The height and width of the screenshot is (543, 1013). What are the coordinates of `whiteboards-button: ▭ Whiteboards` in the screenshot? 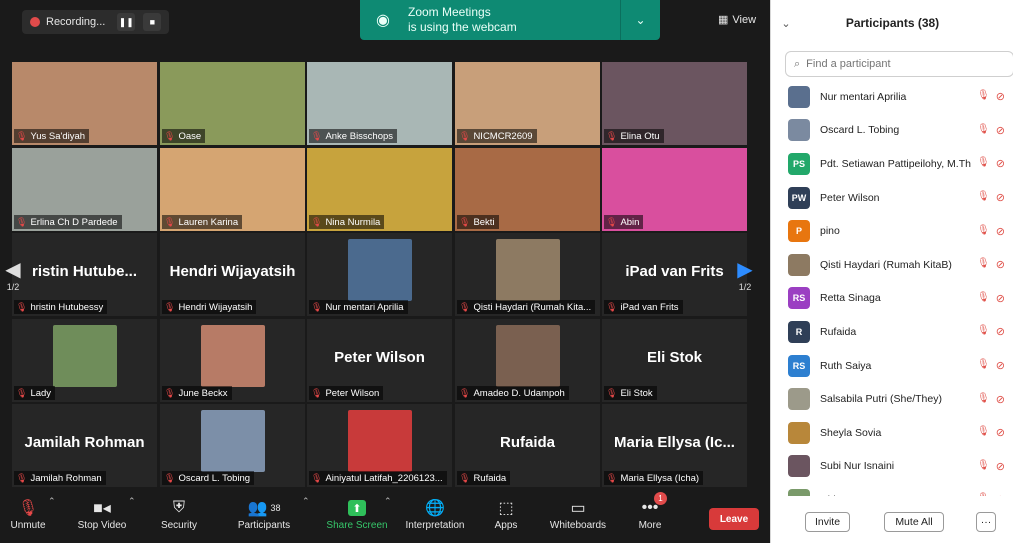 It's located at (578, 518).